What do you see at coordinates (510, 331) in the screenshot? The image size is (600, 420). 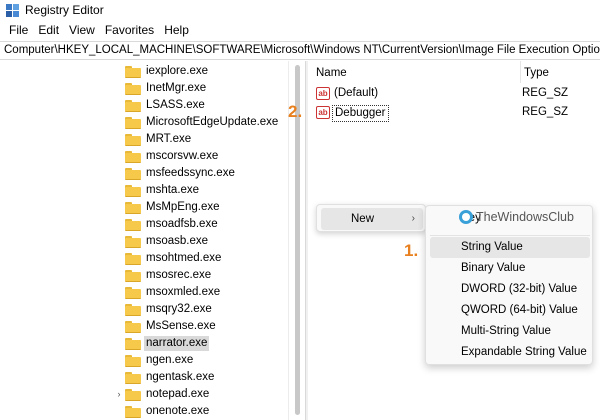 I see `submenu-multi-string-value: Multi-String Value` at bounding box center [510, 331].